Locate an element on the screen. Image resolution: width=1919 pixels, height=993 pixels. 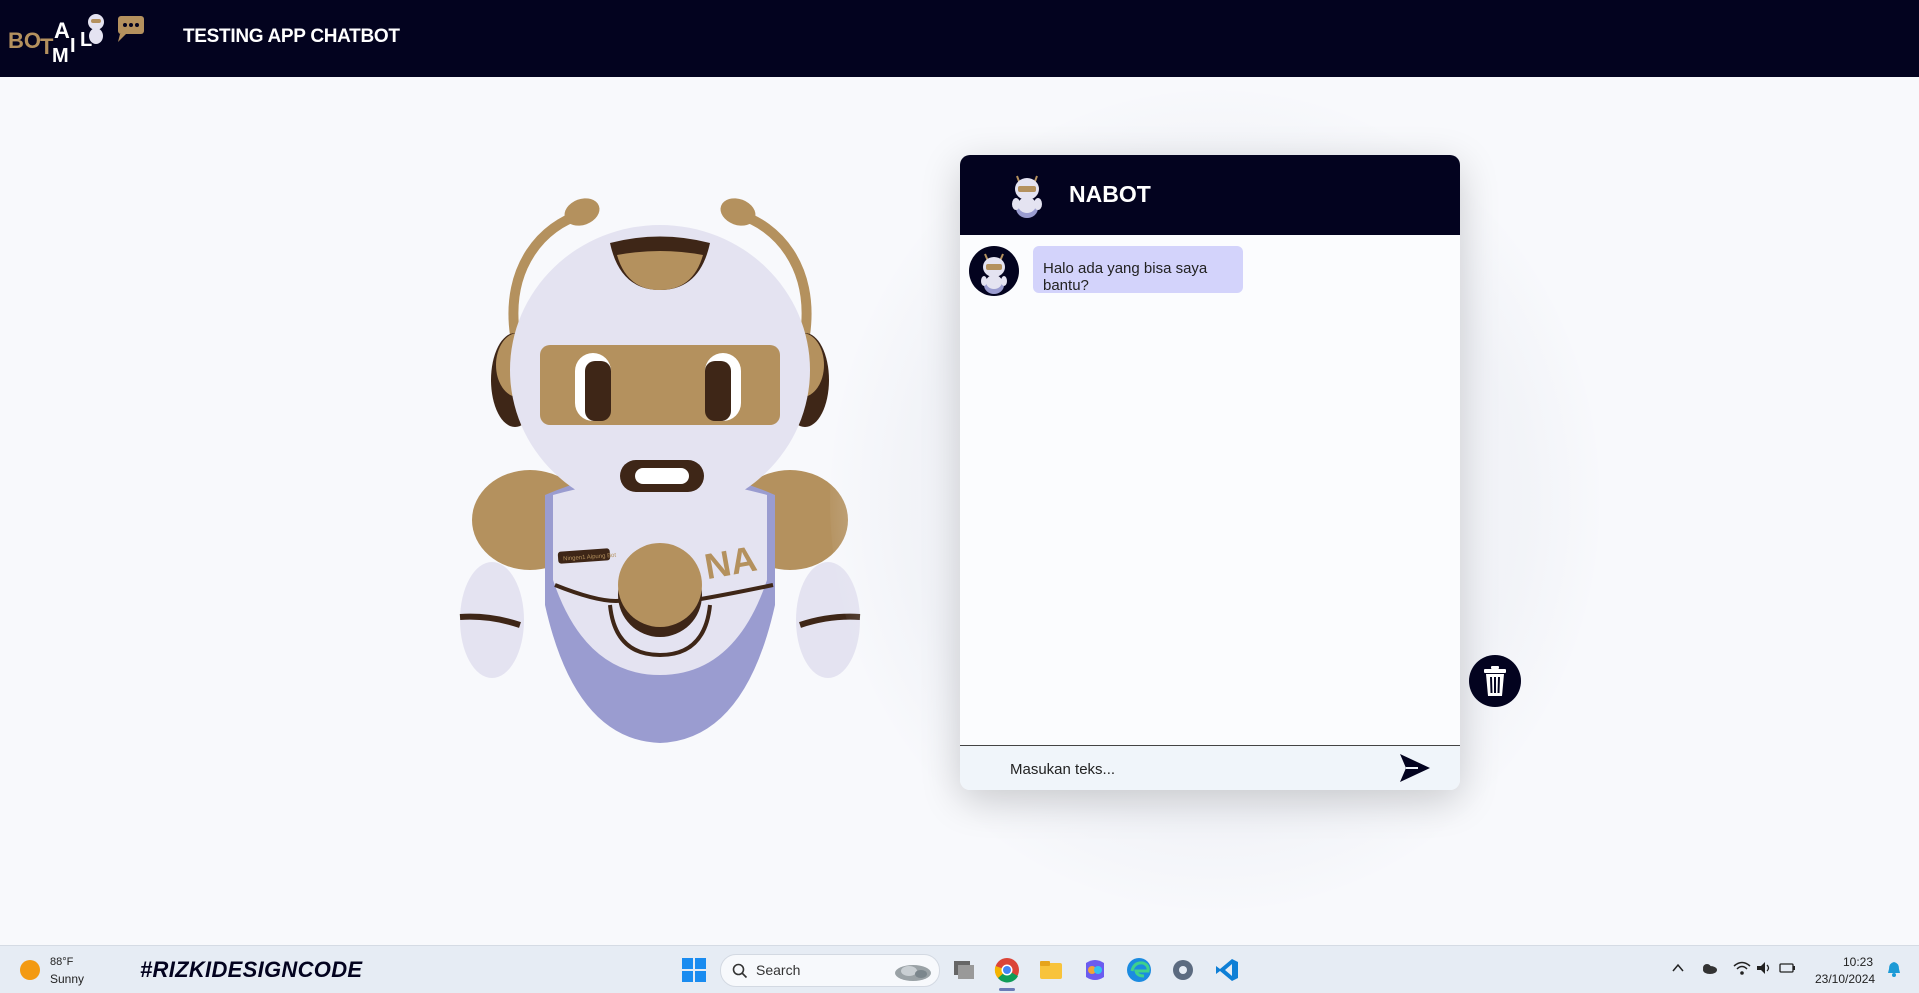
taskbar-search: Search is located at coordinates (830, 970).